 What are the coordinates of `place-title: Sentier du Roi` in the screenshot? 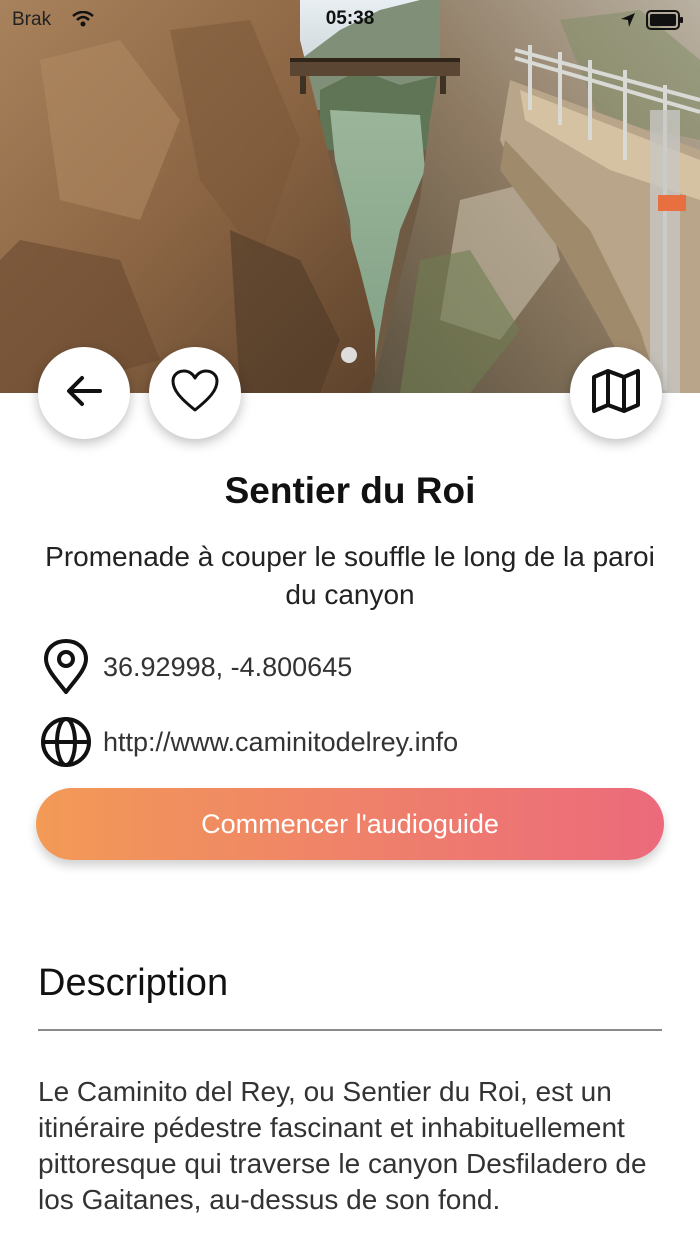 It's located at (350, 490).